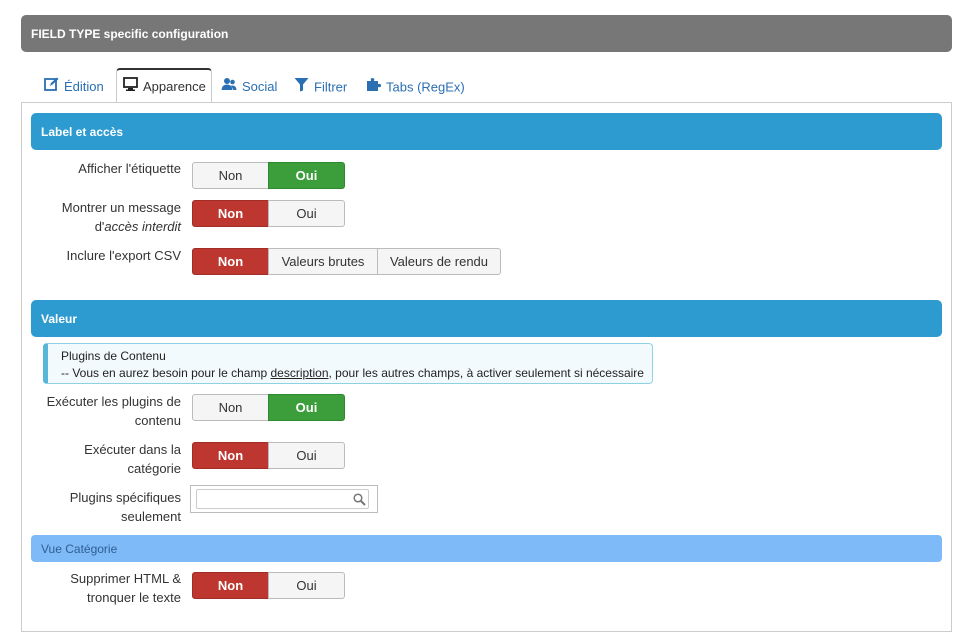 This screenshot has height=638, width=959. What do you see at coordinates (230, 261) in the screenshot?
I see `csv-export-no-button: Non` at bounding box center [230, 261].